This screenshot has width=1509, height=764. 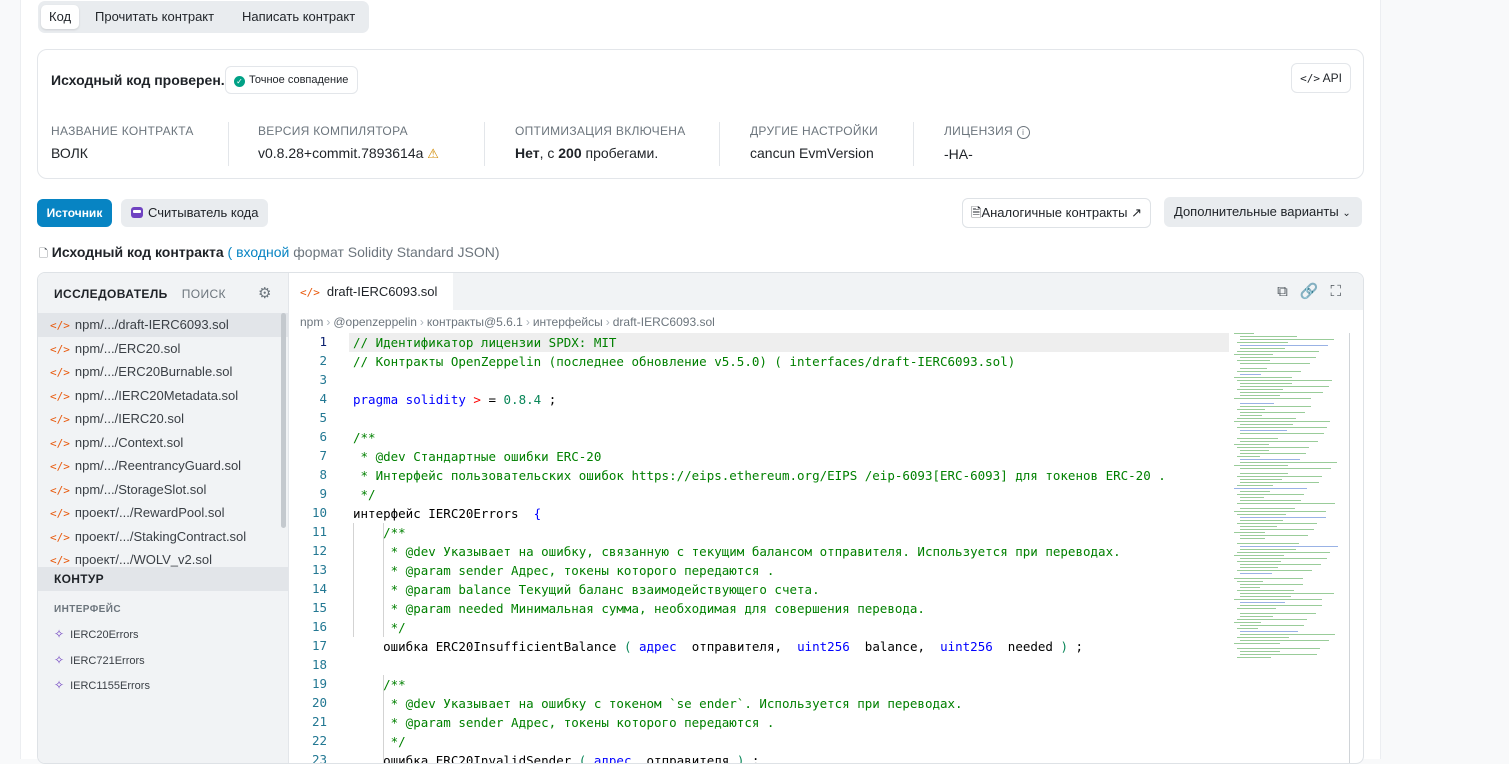 What do you see at coordinates (319, 512) in the screenshot?
I see `line-number: 10` at bounding box center [319, 512].